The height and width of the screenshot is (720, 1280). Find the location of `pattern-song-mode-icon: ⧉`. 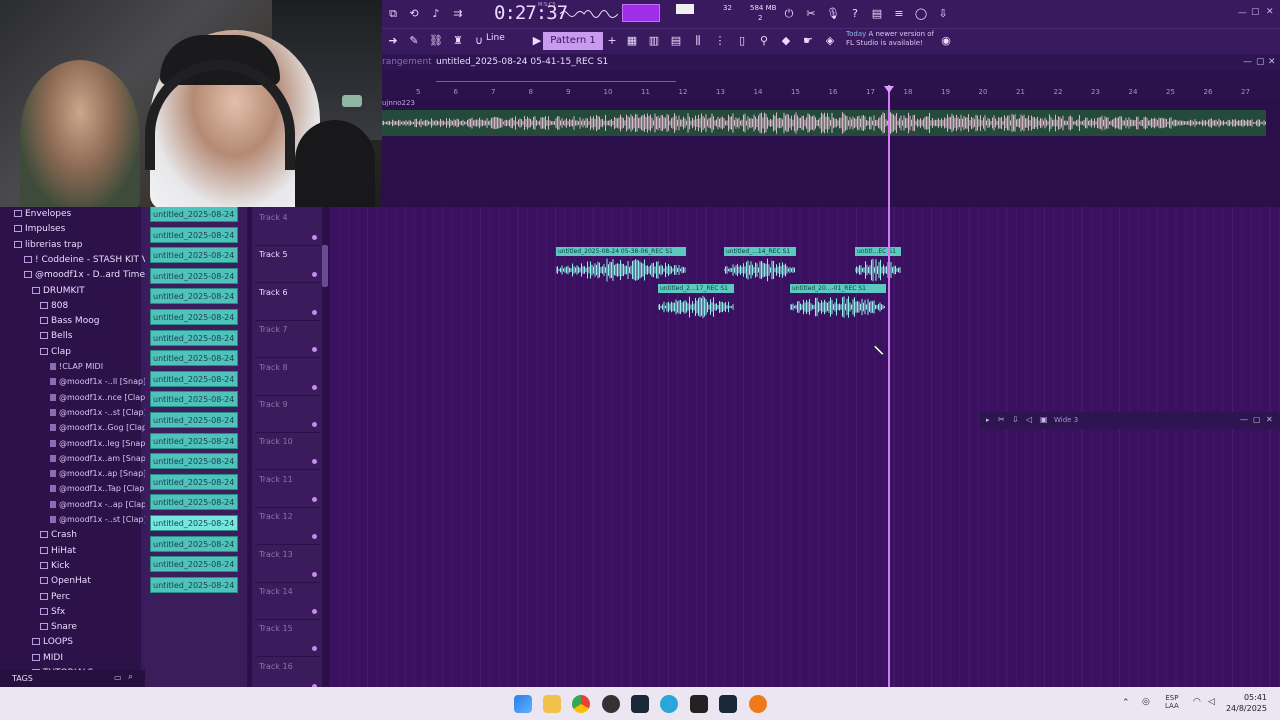

pattern-song-mode-icon: ⧉ is located at coordinates (393, 14).